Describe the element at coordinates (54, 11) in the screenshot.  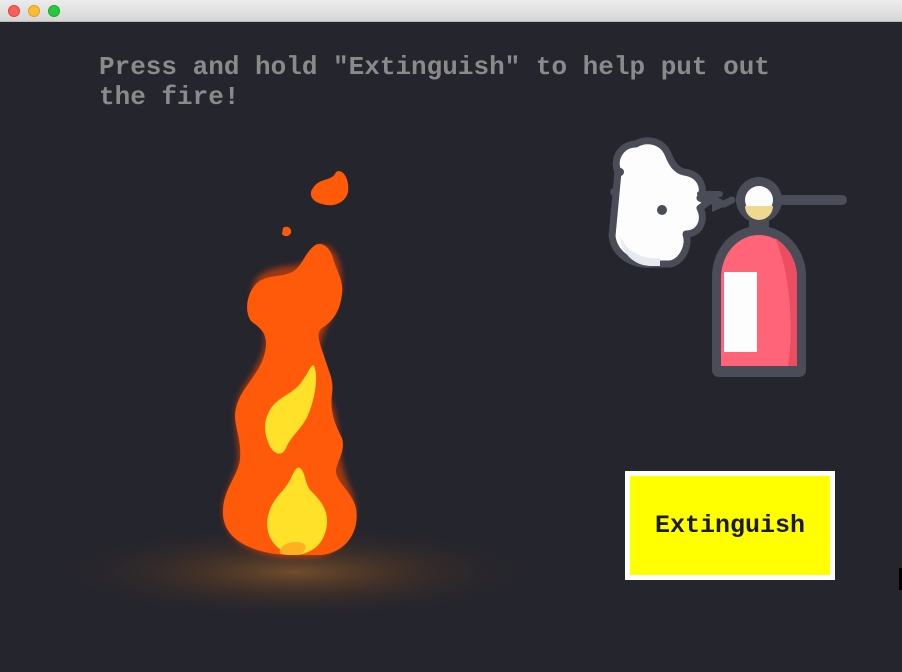
I see `maximize-window-button` at that location.